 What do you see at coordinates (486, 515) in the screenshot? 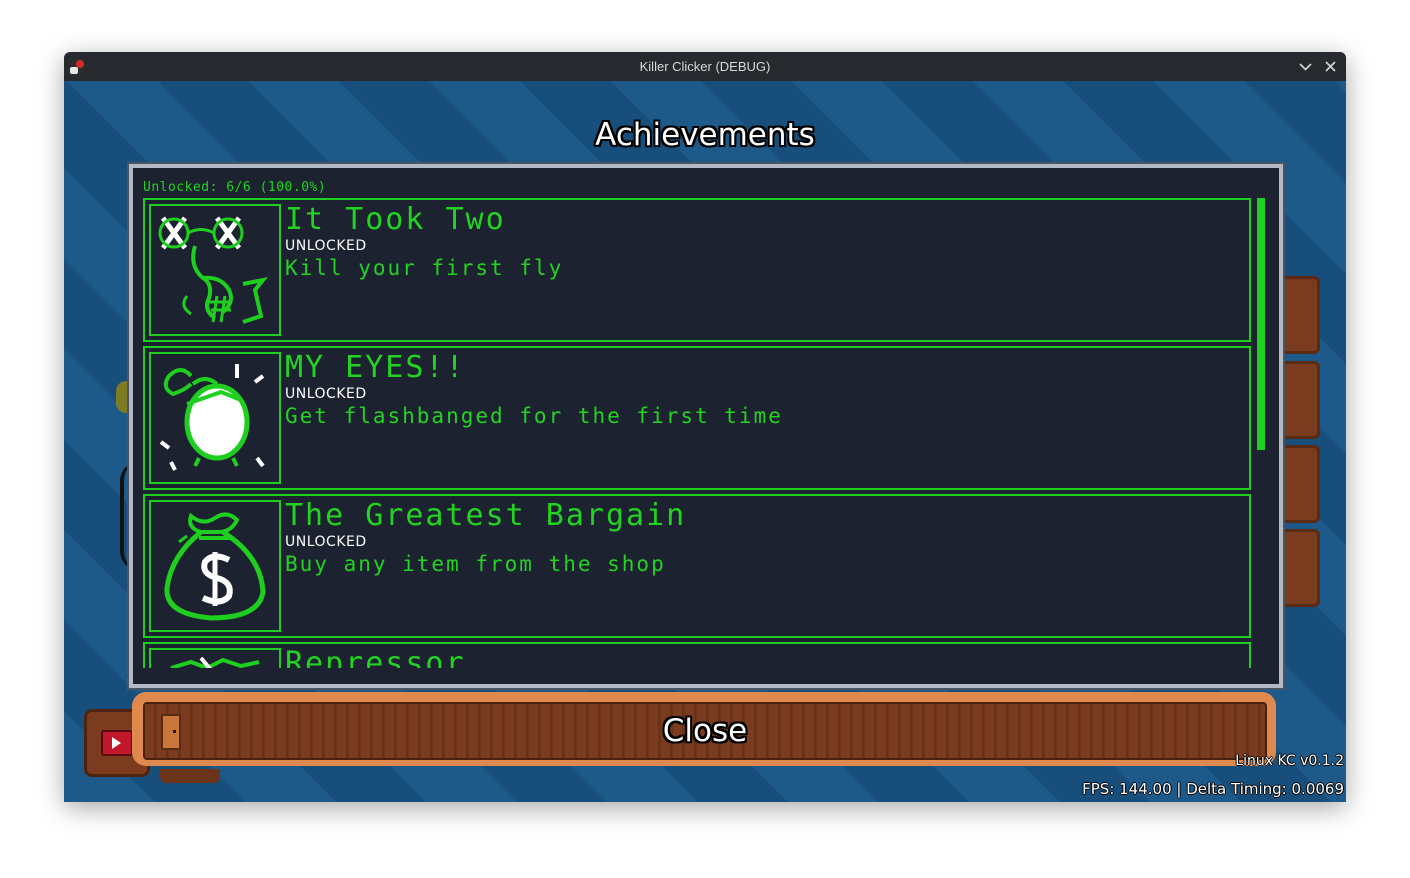
I see `achievement-title: The Greatest Bargain` at bounding box center [486, 515].